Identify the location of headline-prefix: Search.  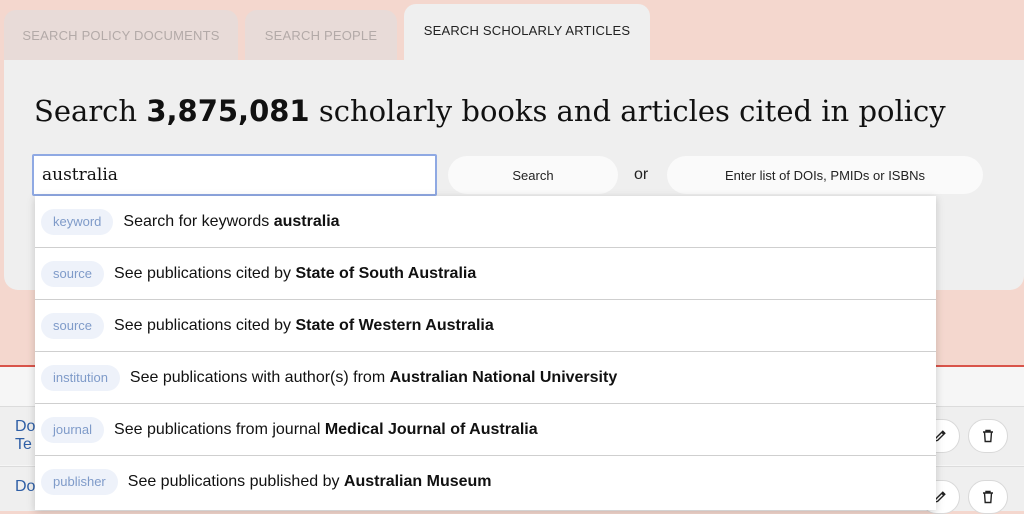
(86, 111).